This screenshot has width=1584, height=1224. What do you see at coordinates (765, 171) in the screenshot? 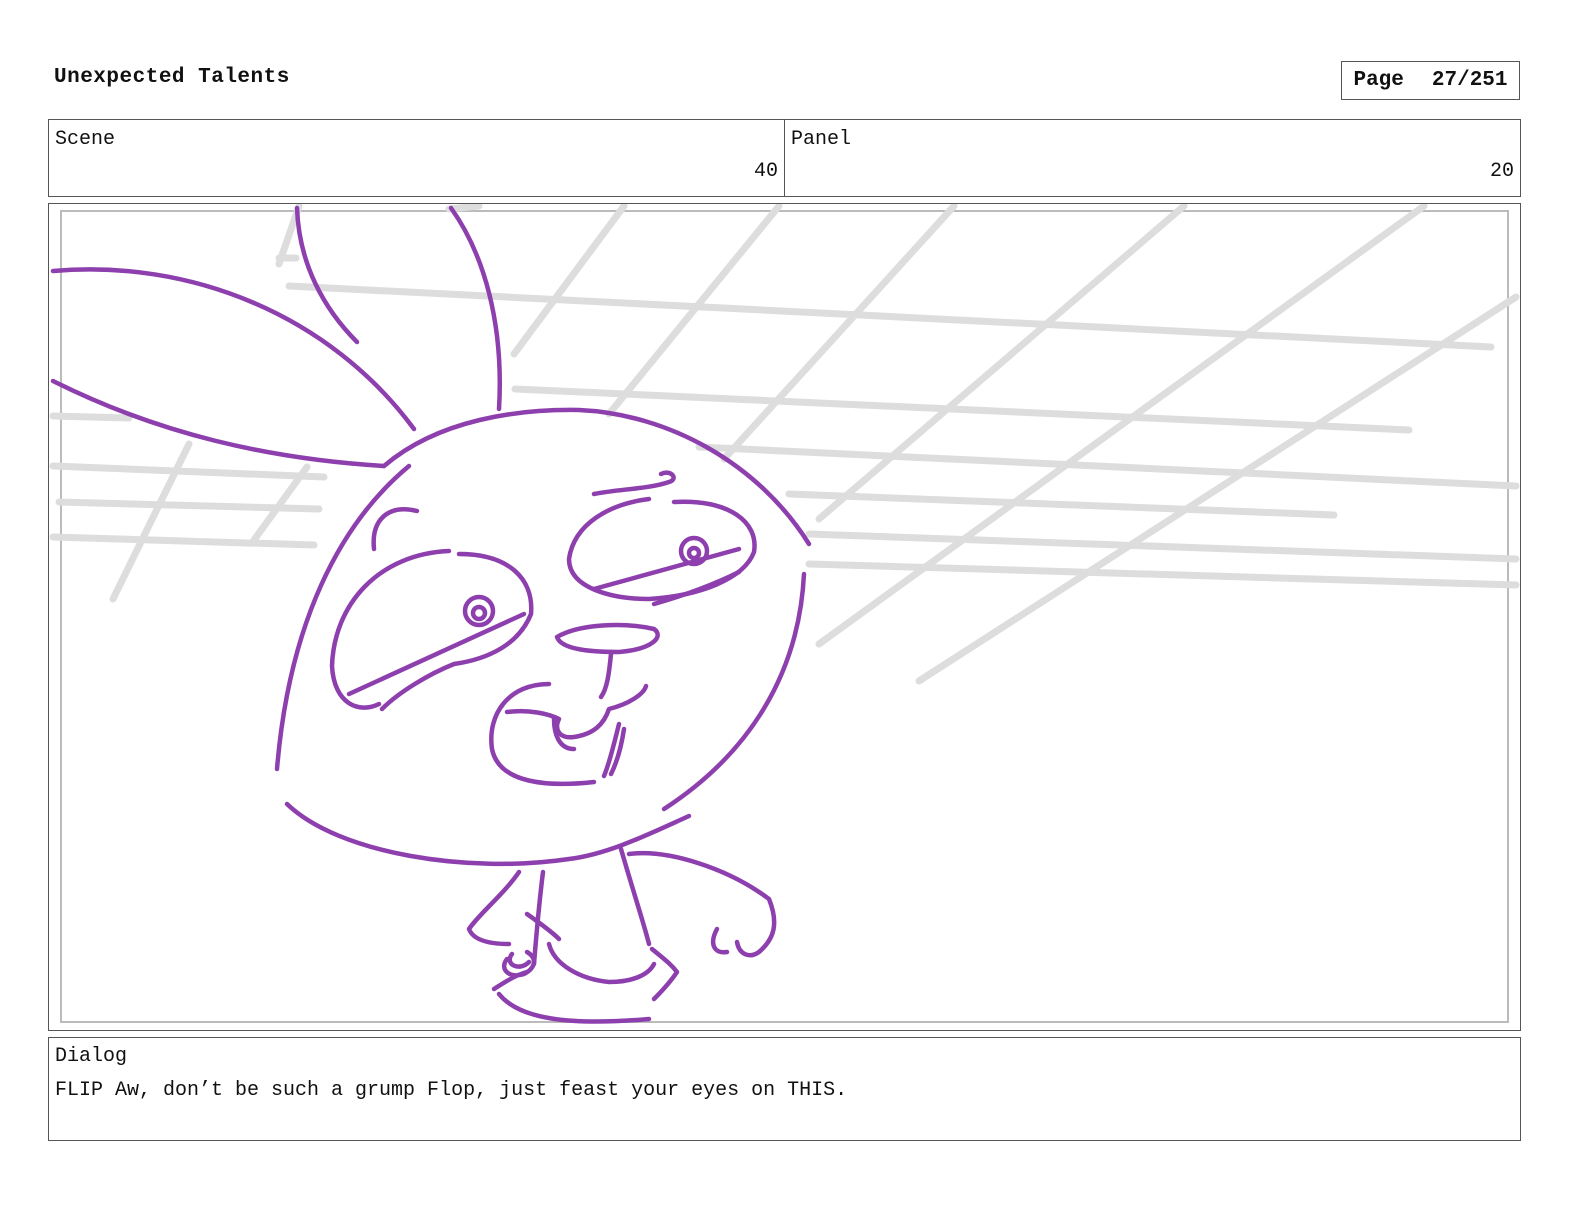
I see `scene-value: 40` at bounding box center [765, 171].